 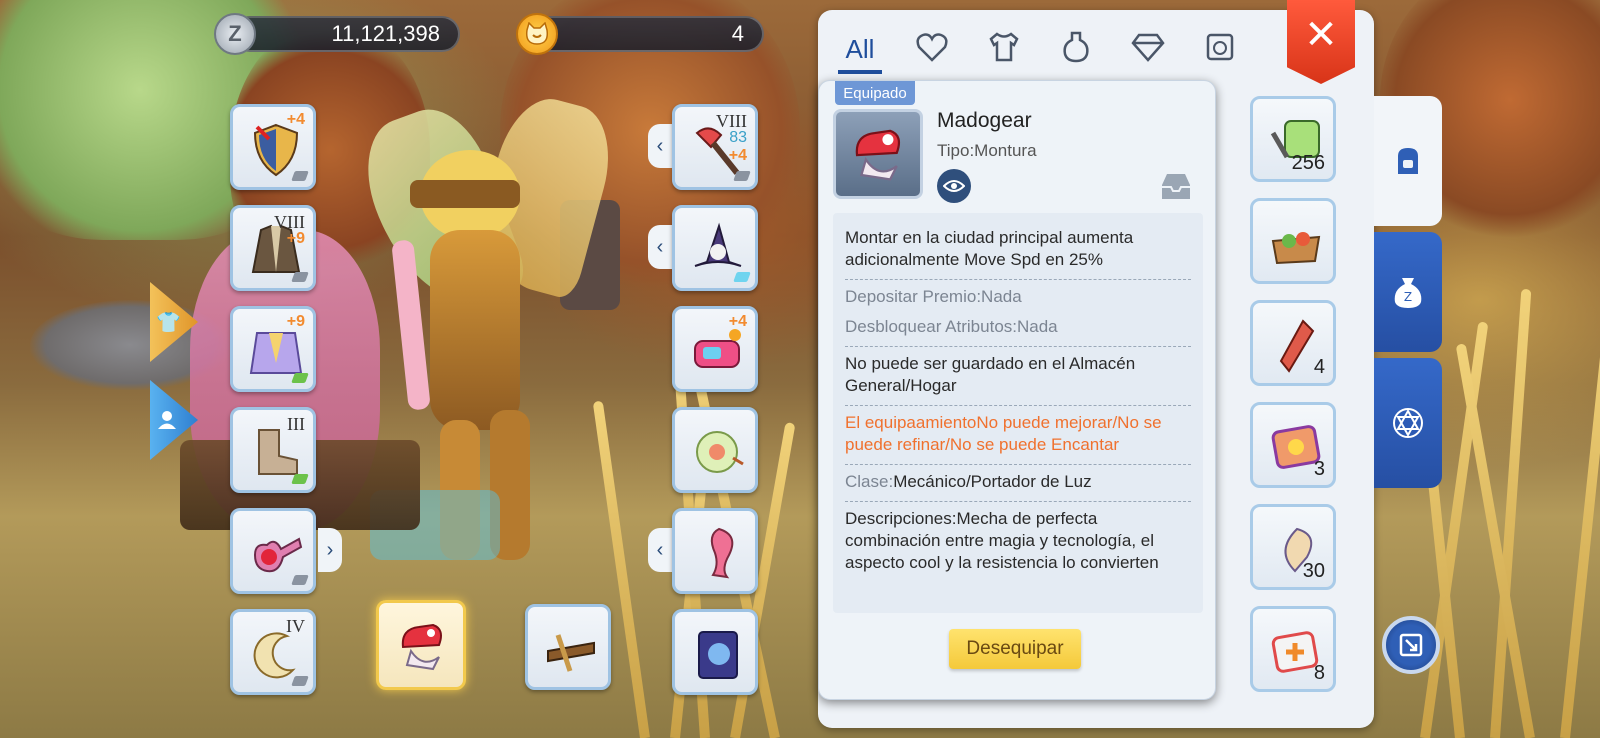 What do you see at coordinates (273, 349) in the screenshot?
I see `equip-slot-garment: +9` at bounding box center [273, 349].